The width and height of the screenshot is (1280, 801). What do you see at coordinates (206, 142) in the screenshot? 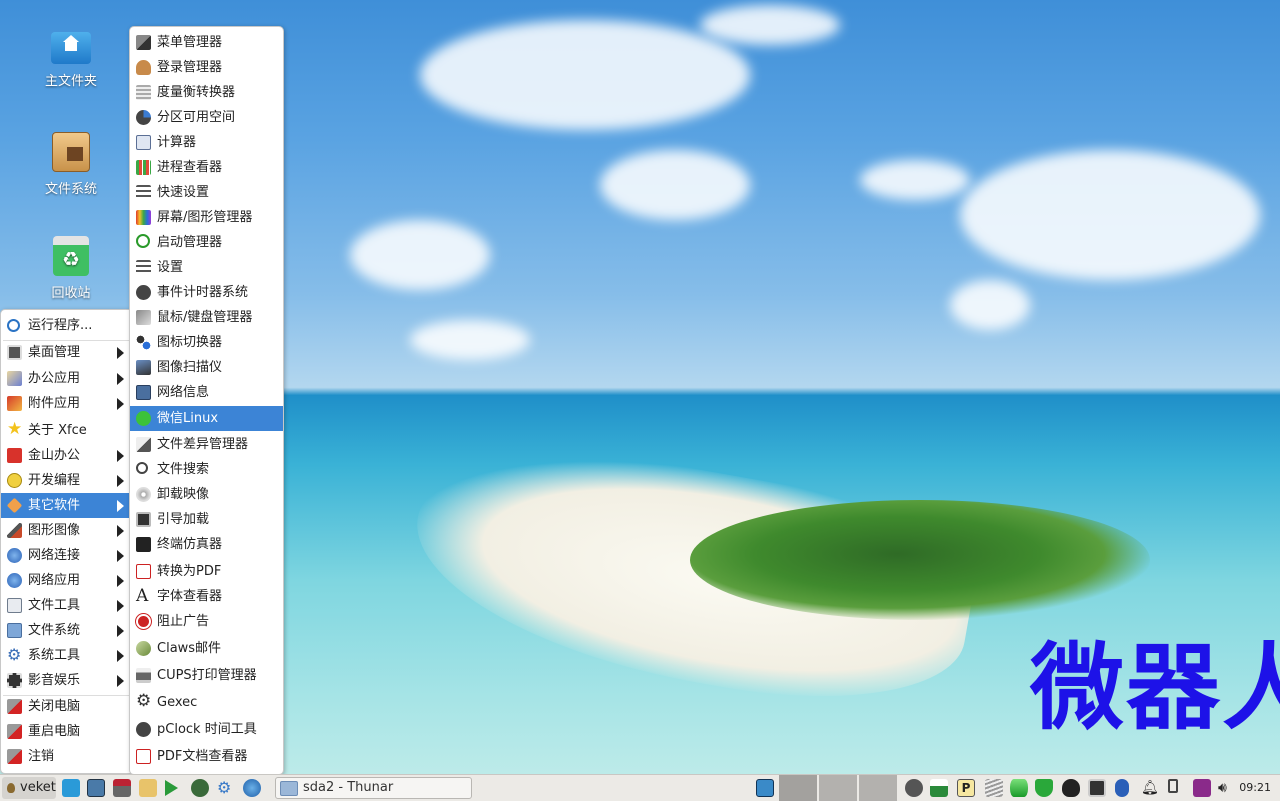
I see `submenu-item-calculator: 计算器` at bounding box center [206, 142].